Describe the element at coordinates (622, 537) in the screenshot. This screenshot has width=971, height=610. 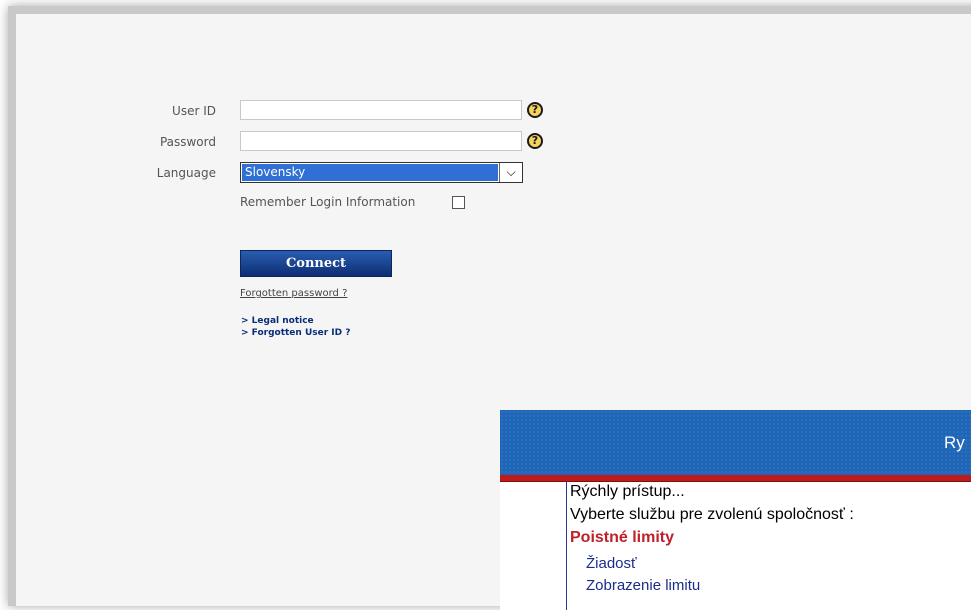
I see `section-title: Poistné limity` at that location.